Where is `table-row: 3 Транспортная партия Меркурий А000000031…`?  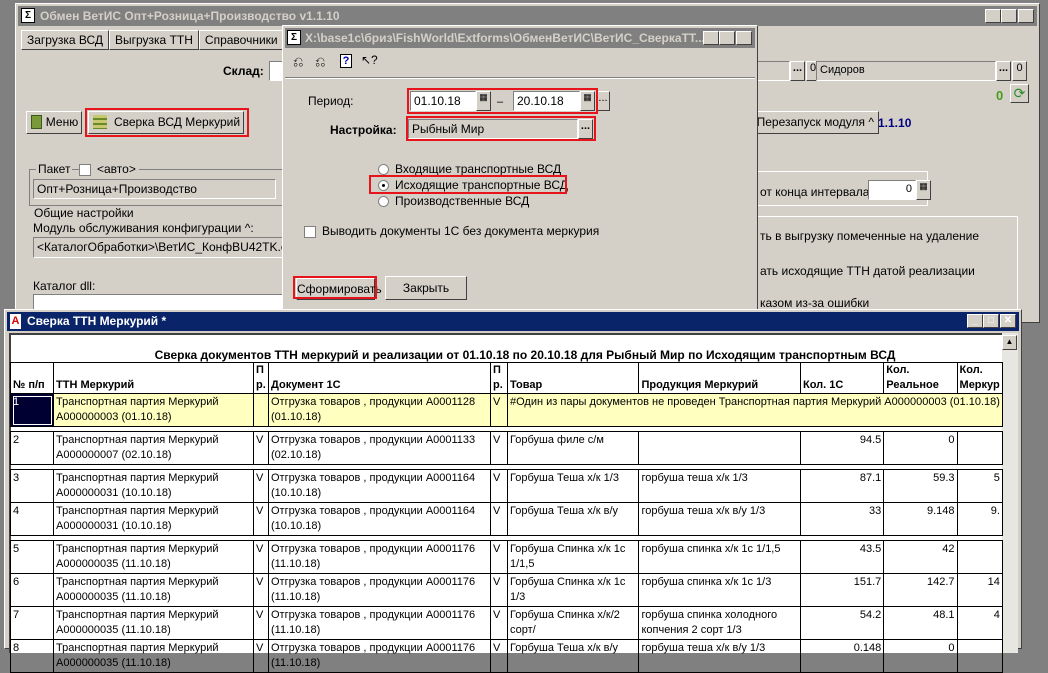 table-row: 3 Транспортная партия Меркурий А000000031… is located at coordinates (506, 486).